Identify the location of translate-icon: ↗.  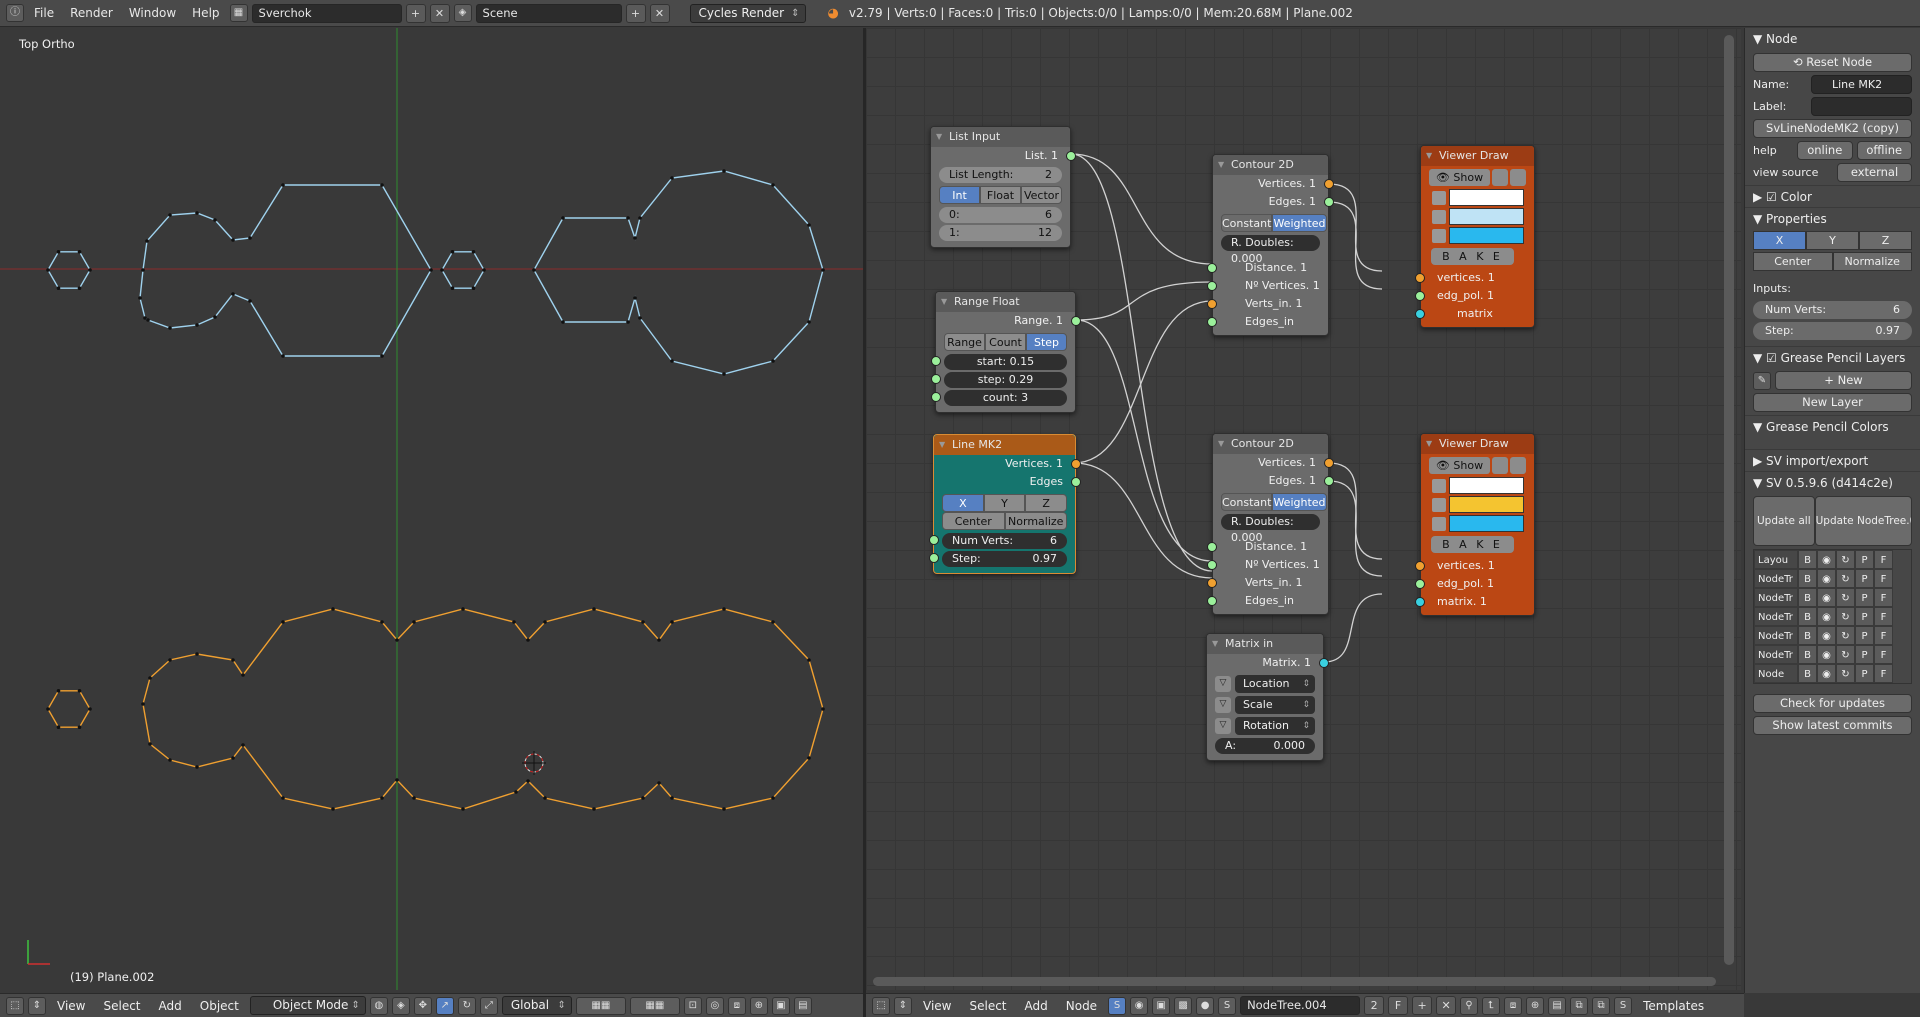
(444, 1005).